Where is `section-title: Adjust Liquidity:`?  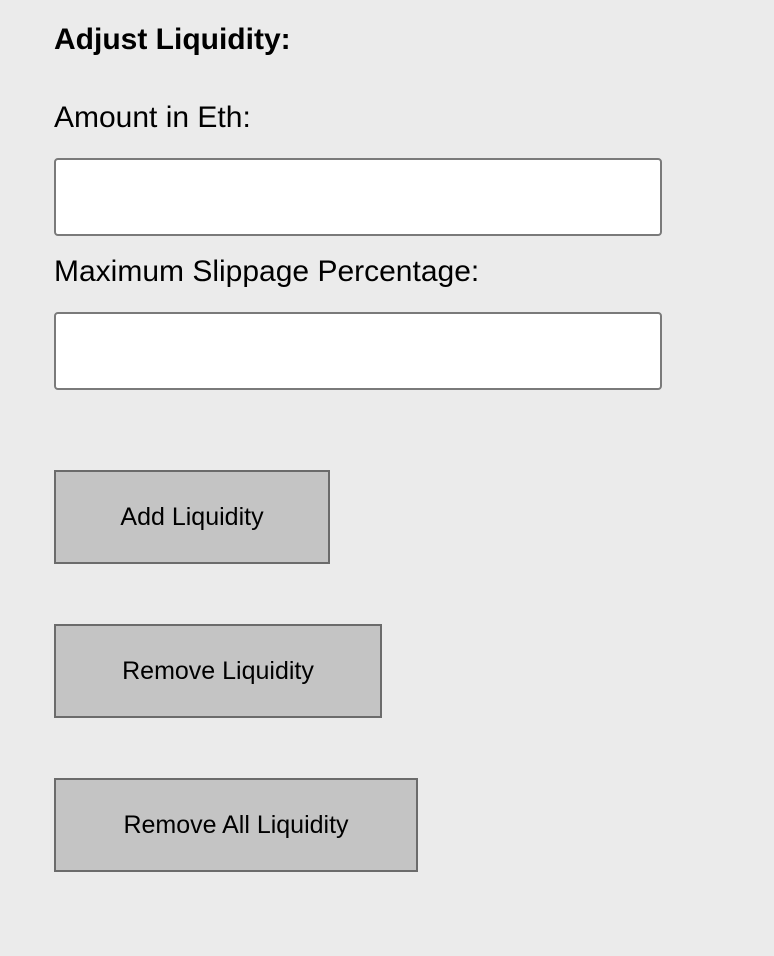 section-title: Adjust Liquidity: is located at coordinates (172, 39).